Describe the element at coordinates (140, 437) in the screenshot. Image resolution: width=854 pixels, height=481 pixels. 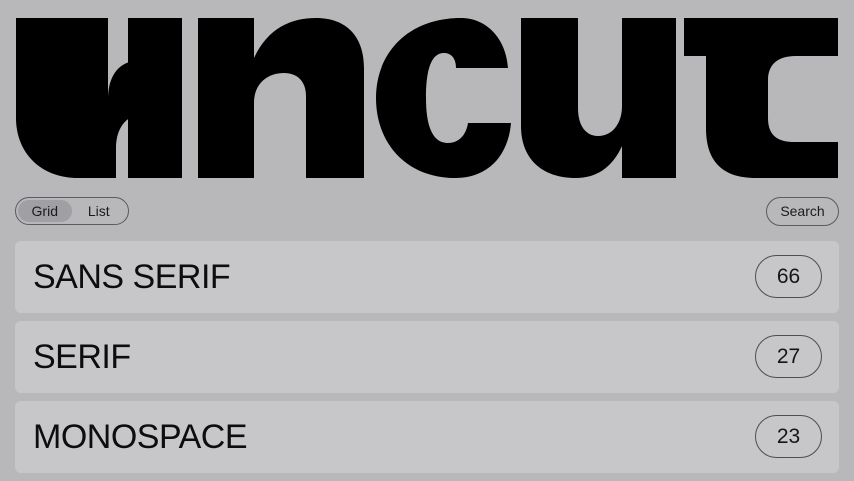
I see `category-name: MONOSPACE` at that location.